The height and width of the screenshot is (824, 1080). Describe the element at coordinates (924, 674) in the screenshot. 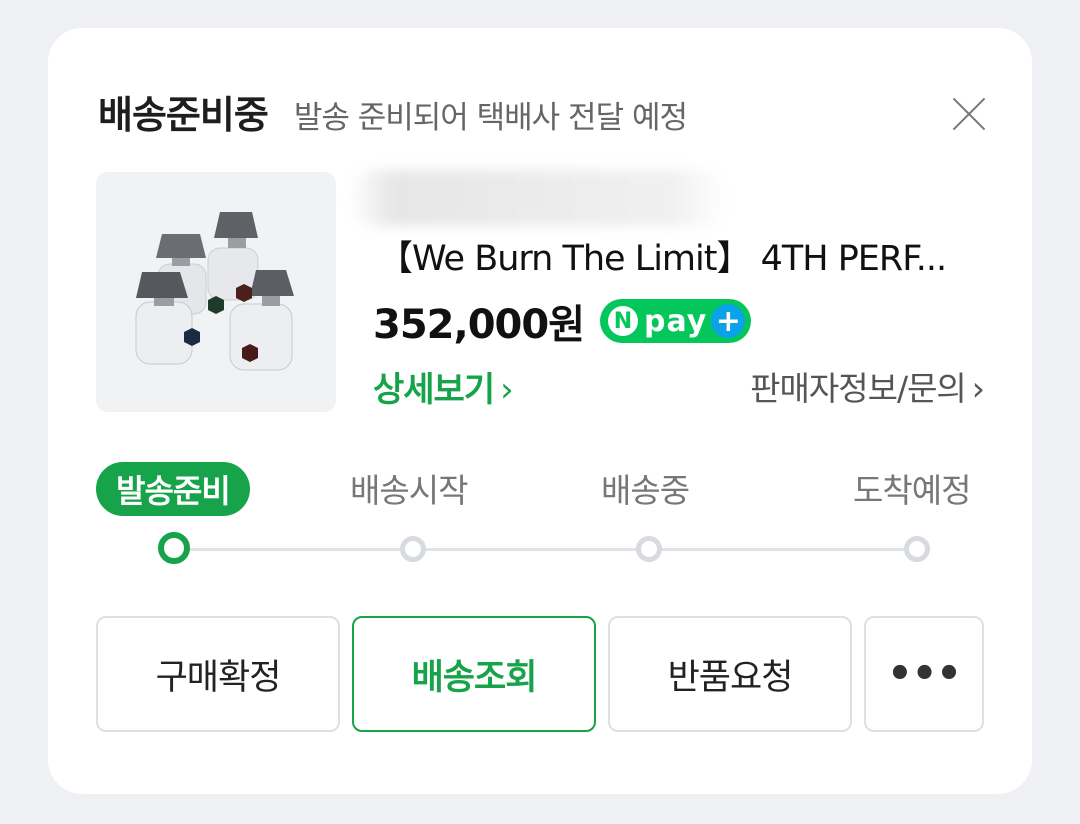

I see `more-options-button: •••` at that location.